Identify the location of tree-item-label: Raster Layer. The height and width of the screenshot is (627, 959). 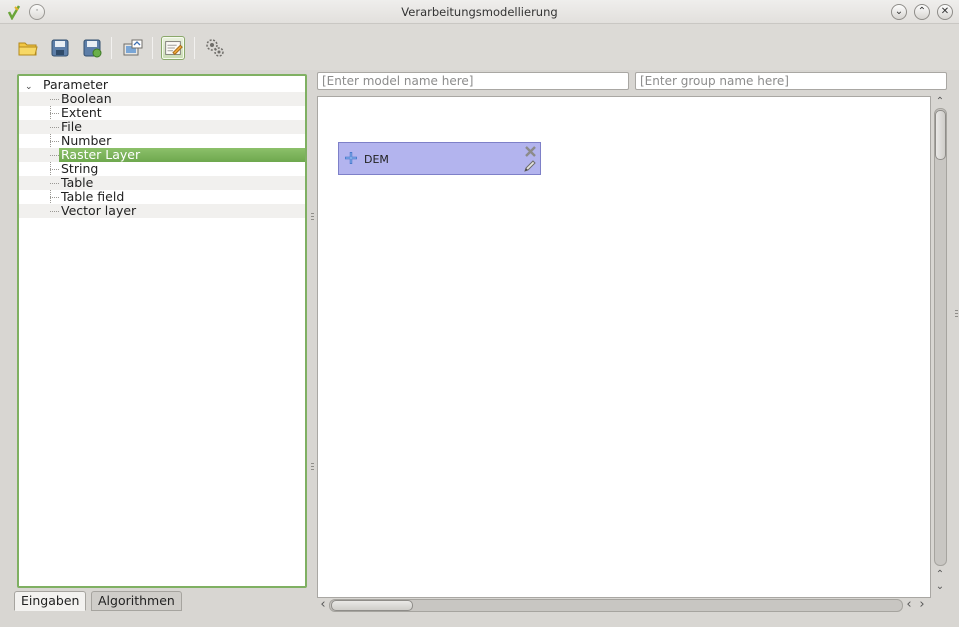
(182, 155).